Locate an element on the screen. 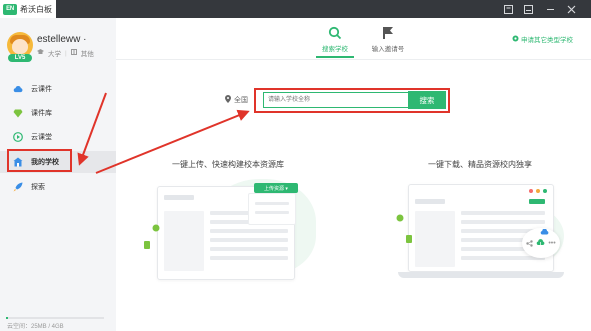  location-pin-icon is located at coordinates (228, 100).